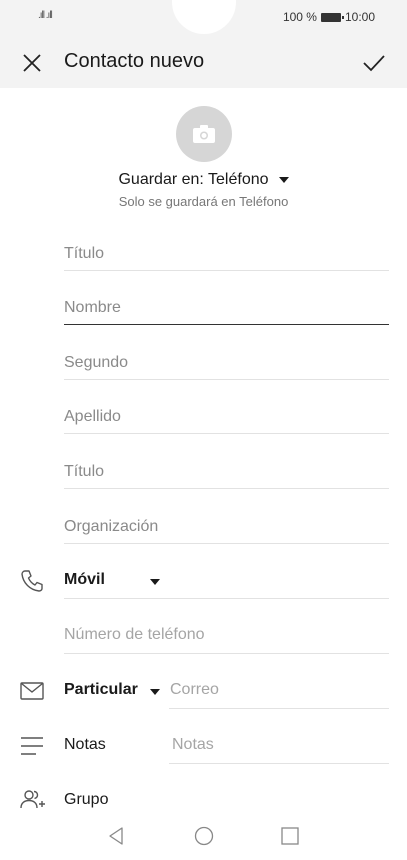 This screenshot has width=407, height=860. I want to click on last-name-field: Apellido, so click(226, 419).